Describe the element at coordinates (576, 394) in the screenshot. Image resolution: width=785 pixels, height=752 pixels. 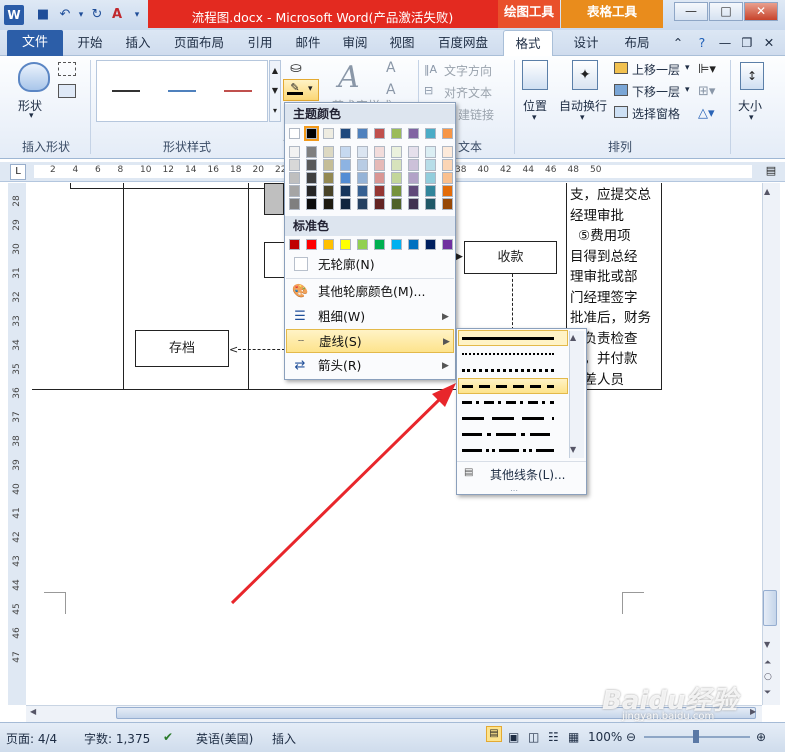
I see `submenu-scrollbar` at that location.